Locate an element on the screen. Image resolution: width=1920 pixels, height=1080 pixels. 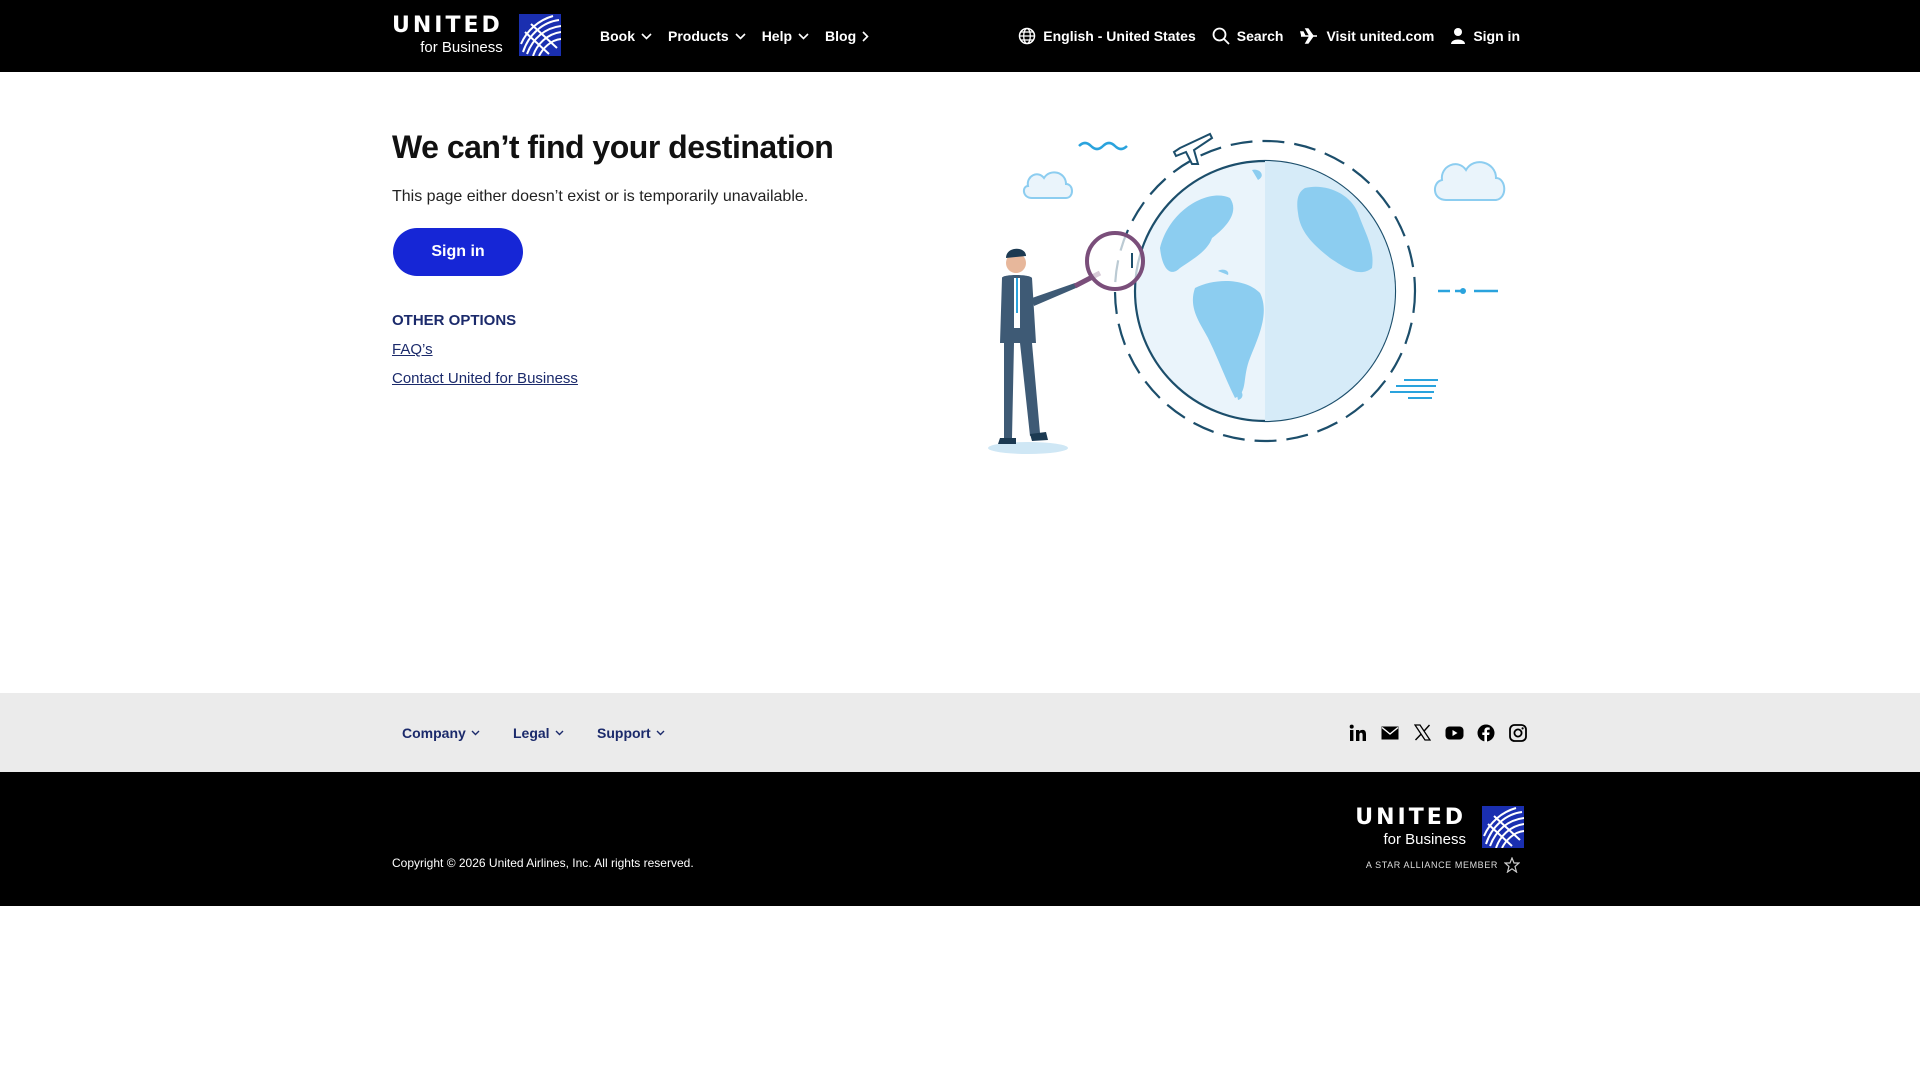
cloud-right is located at coordinates (1470, 181).